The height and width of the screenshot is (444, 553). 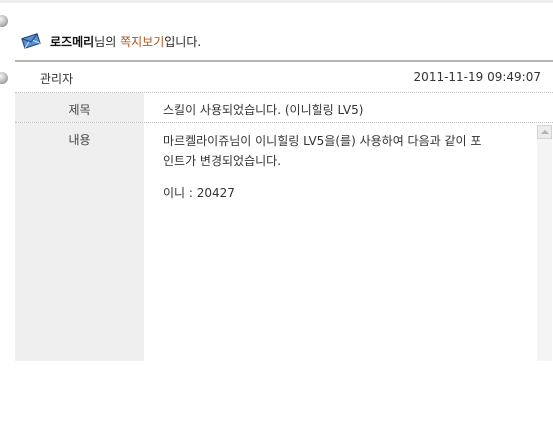 What do you see at coordinates (263, 110) in the screenshot?
I see `subject-value: 스킬이 사용되었습니다. (이니힐링 LV5)` at bounding box center [263, 110].